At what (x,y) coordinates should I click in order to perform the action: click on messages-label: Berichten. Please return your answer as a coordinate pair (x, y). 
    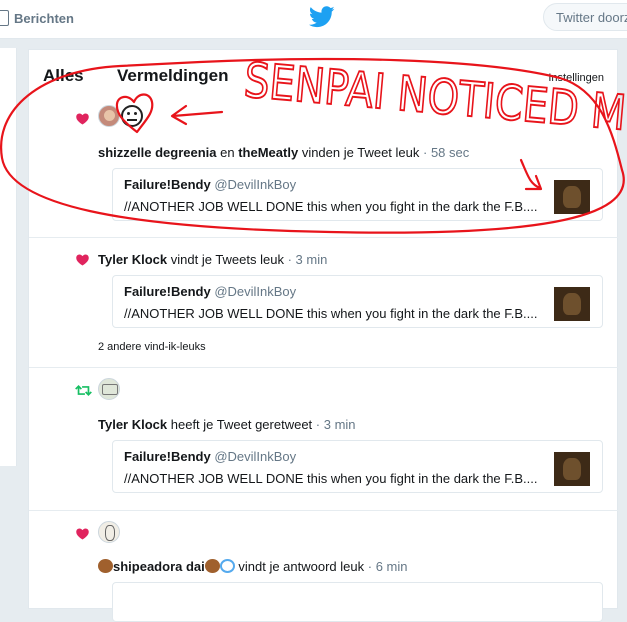
    Looking at the image, I should click on (44, 18).